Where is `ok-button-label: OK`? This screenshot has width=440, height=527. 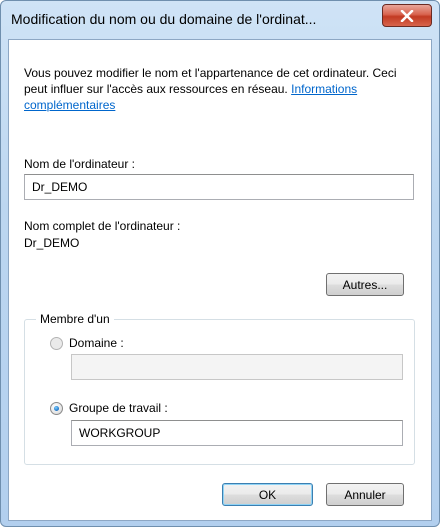
ok-button-label: OK is located at coordinates (267, 494).